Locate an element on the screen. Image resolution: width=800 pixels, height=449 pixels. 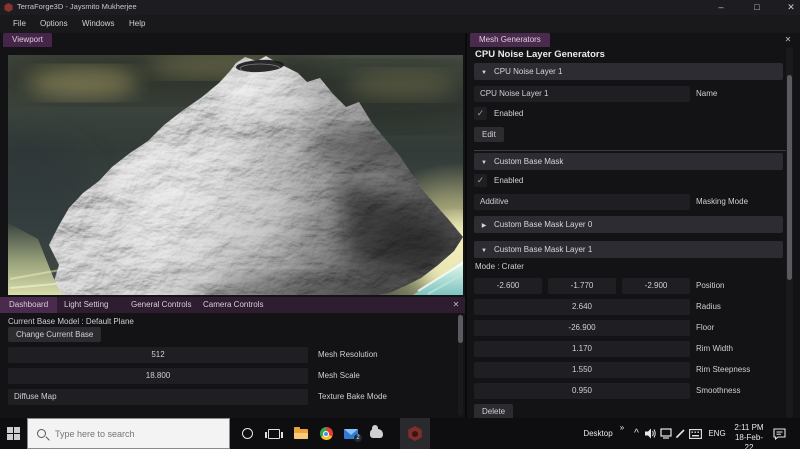
volume-icon is located at coordinates (651, 433).